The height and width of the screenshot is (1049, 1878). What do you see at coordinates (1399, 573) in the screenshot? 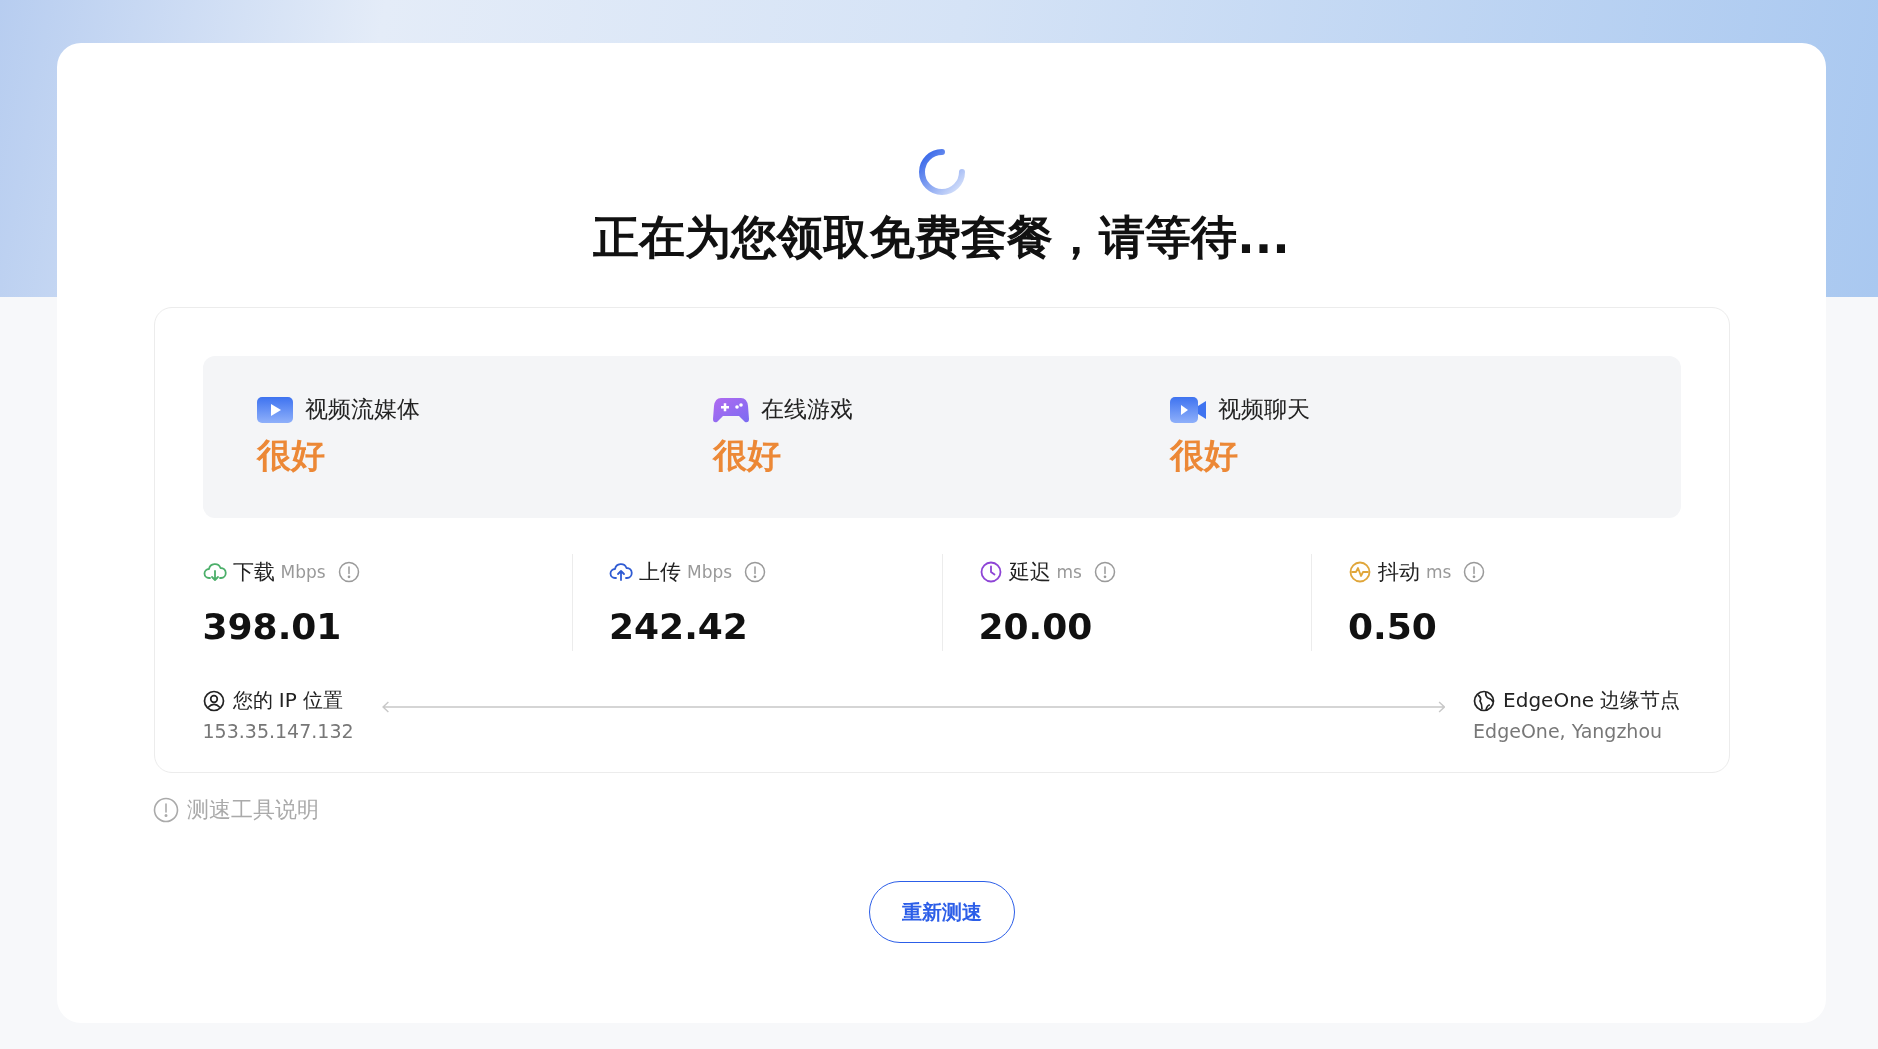
I see `metric-label: 抖动` at bounding box center [1399, 573].